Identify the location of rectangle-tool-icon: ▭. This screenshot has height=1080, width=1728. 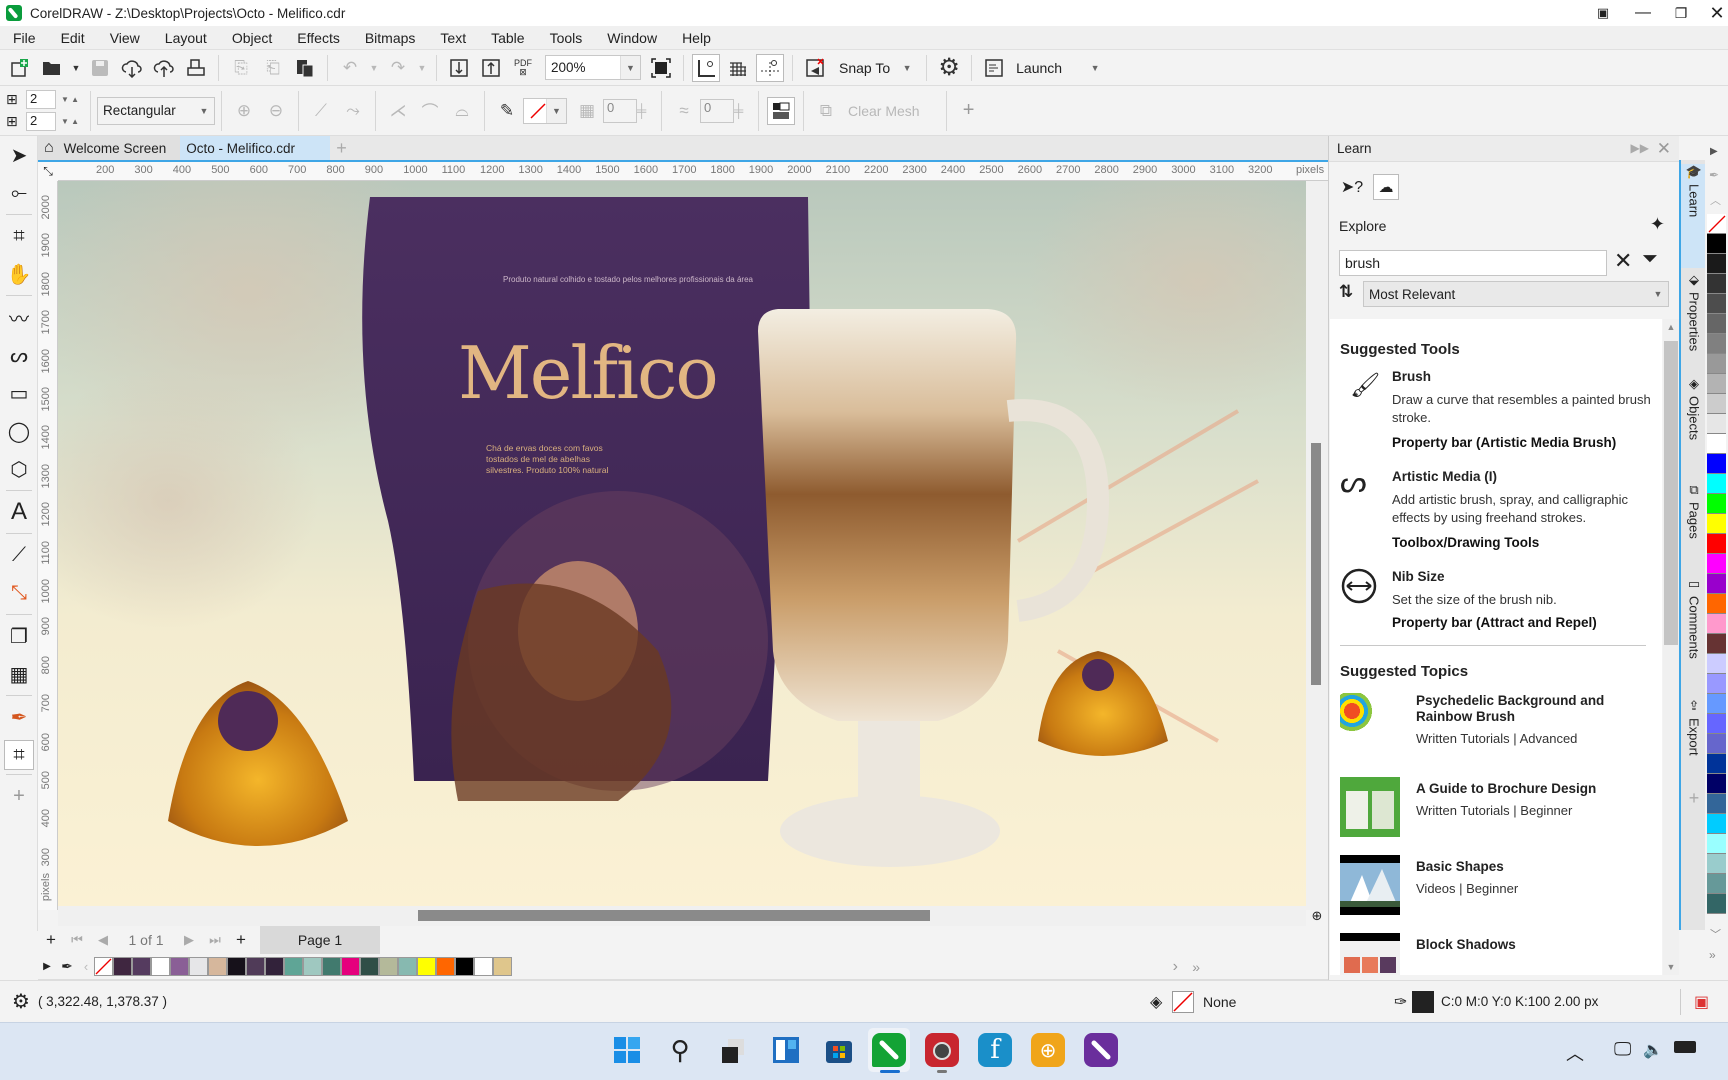
(19, 393).